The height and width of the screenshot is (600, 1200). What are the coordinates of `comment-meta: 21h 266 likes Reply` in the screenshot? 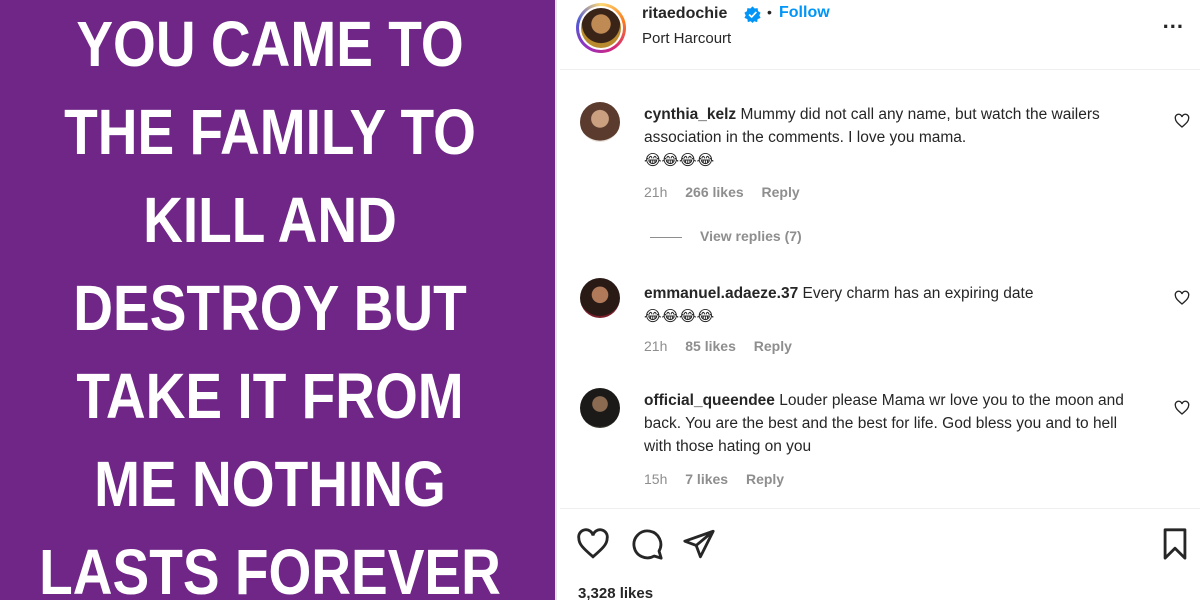 It's located at (729, 192).